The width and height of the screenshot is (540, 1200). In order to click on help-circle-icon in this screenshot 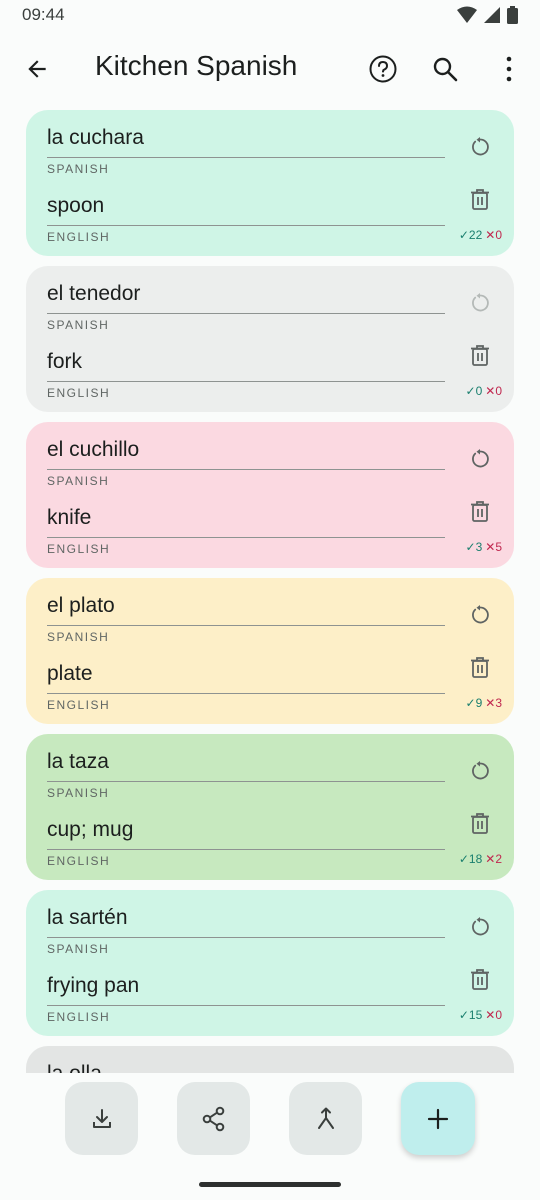, I will do `click(383, 69)`.